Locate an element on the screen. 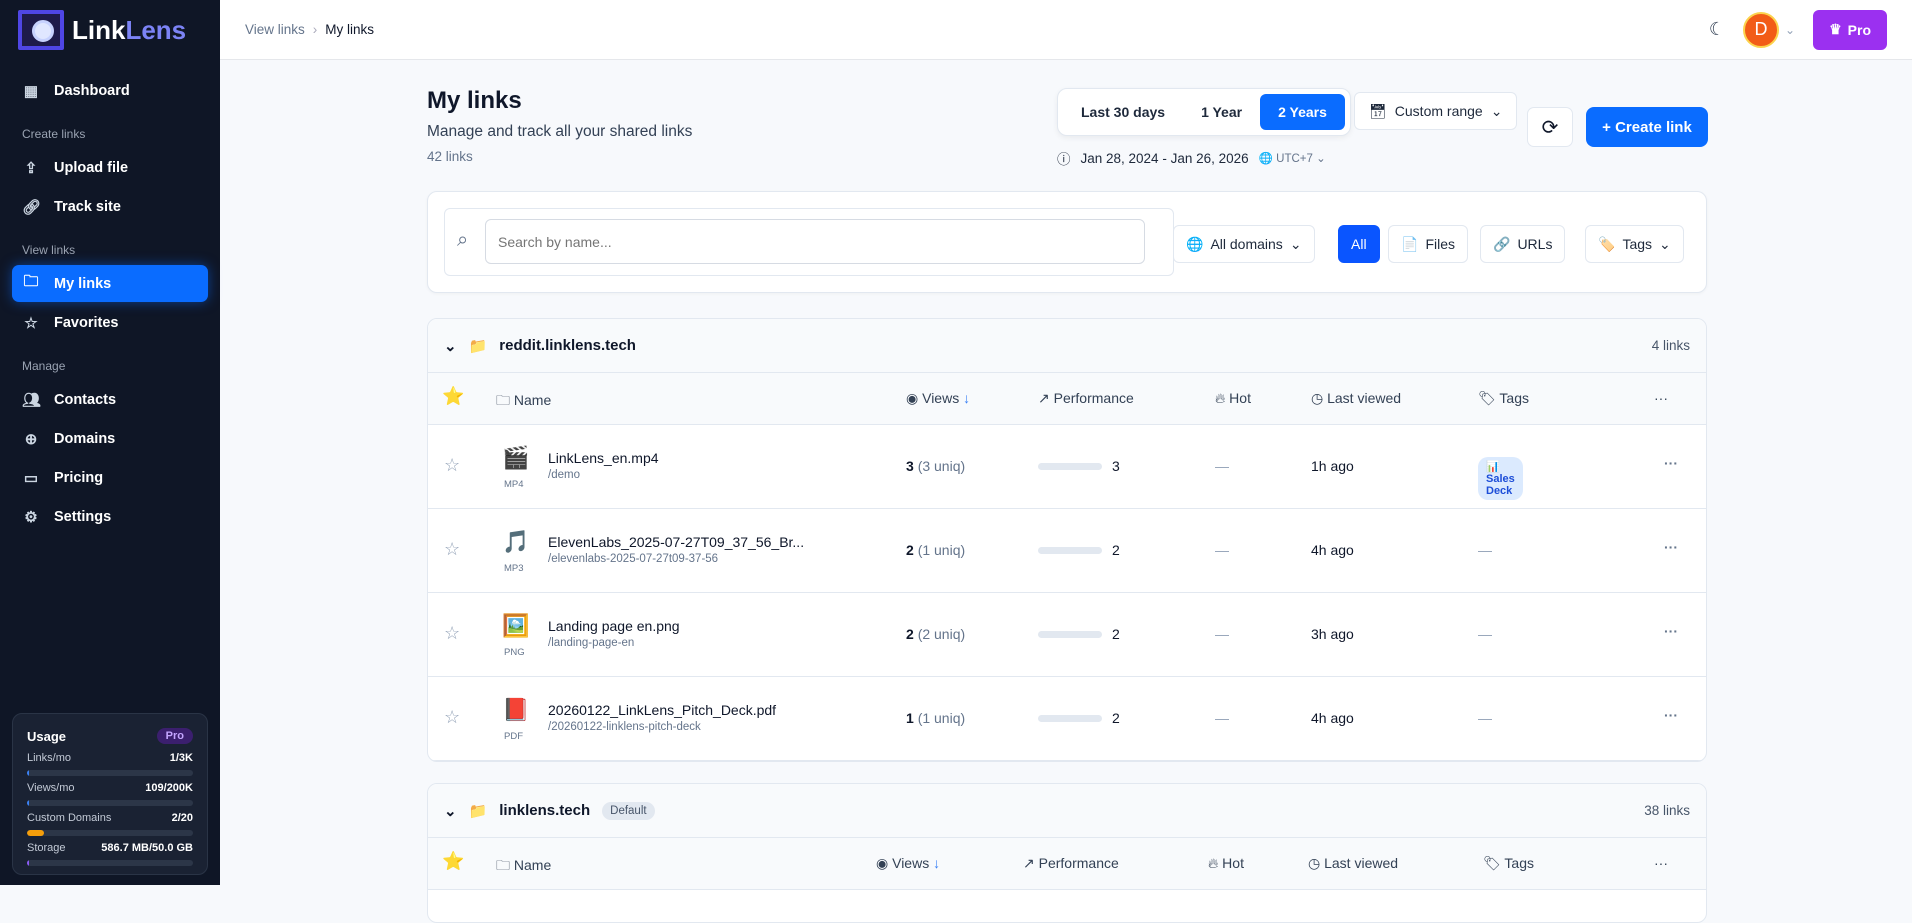 Image resolution: width=1912 pixels, height=923 pixels. date-range-tabs: Last 30 days 1 Year 2 Years is located at coordinates (1204, 112).